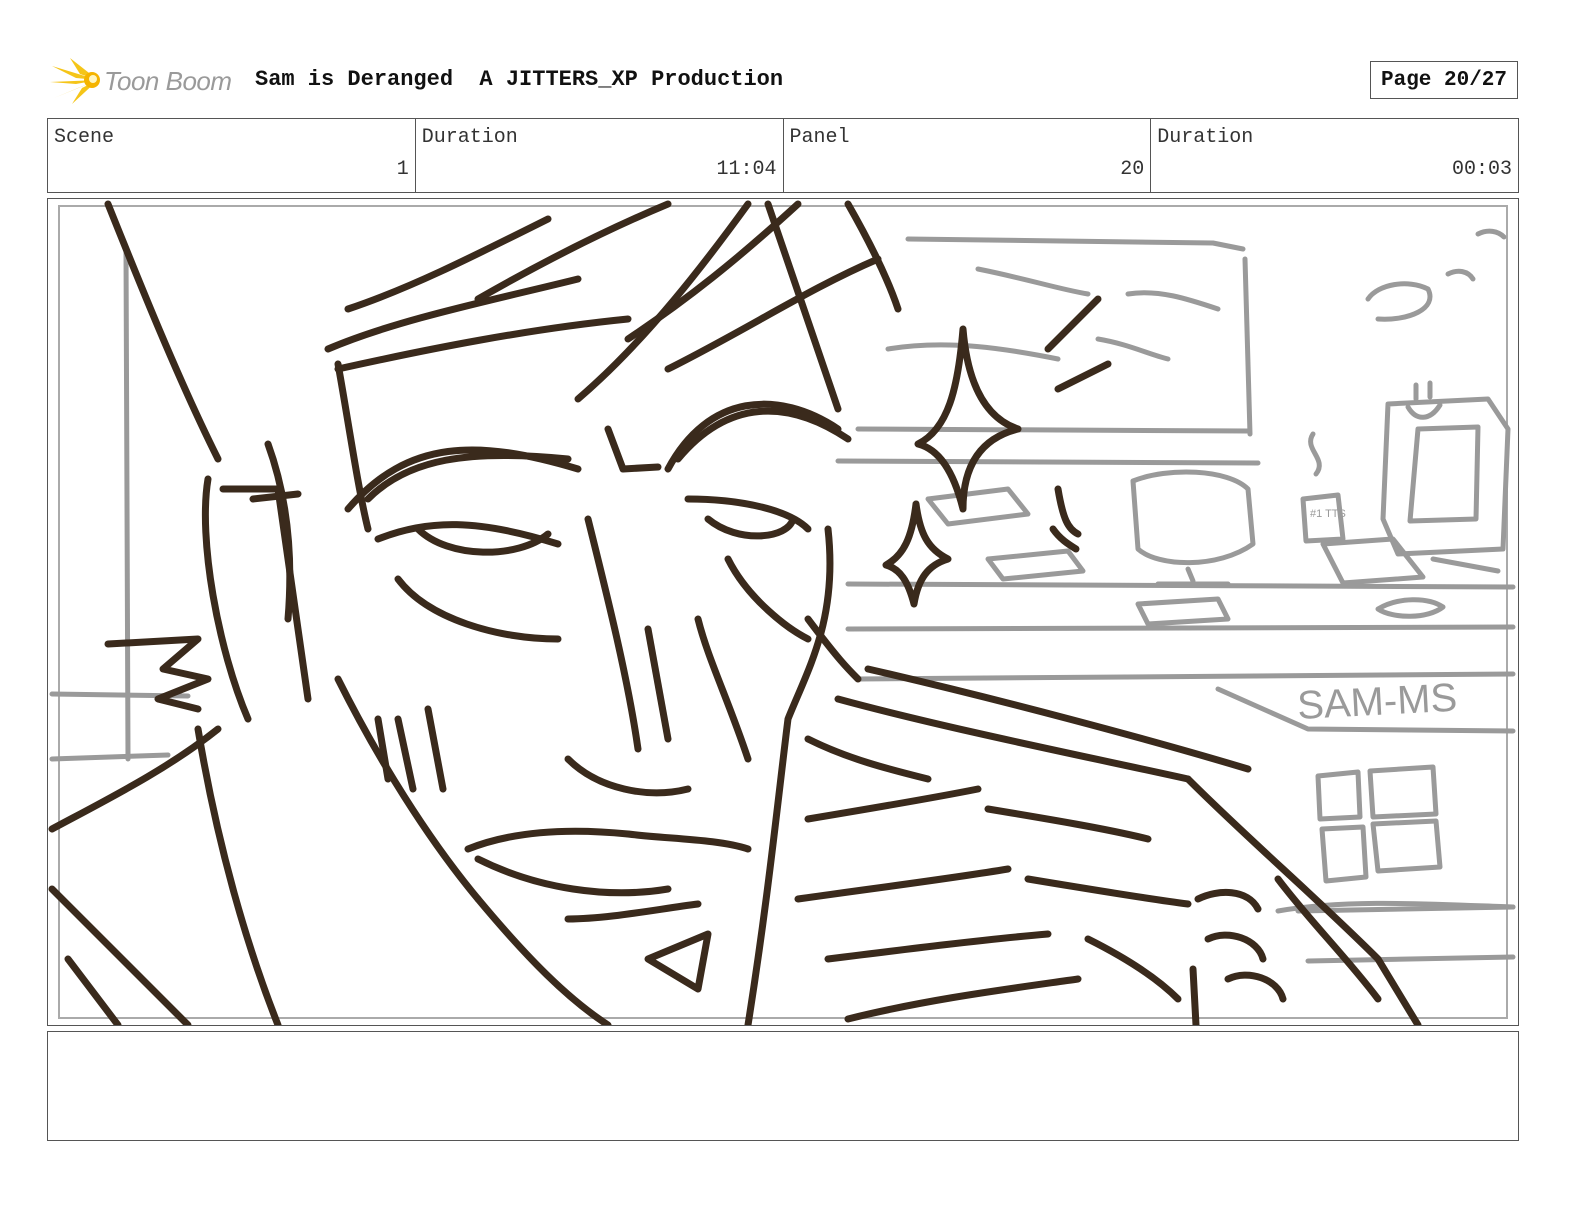  I want to click on panel-duration-value: 00:03, so click(1481, 169).